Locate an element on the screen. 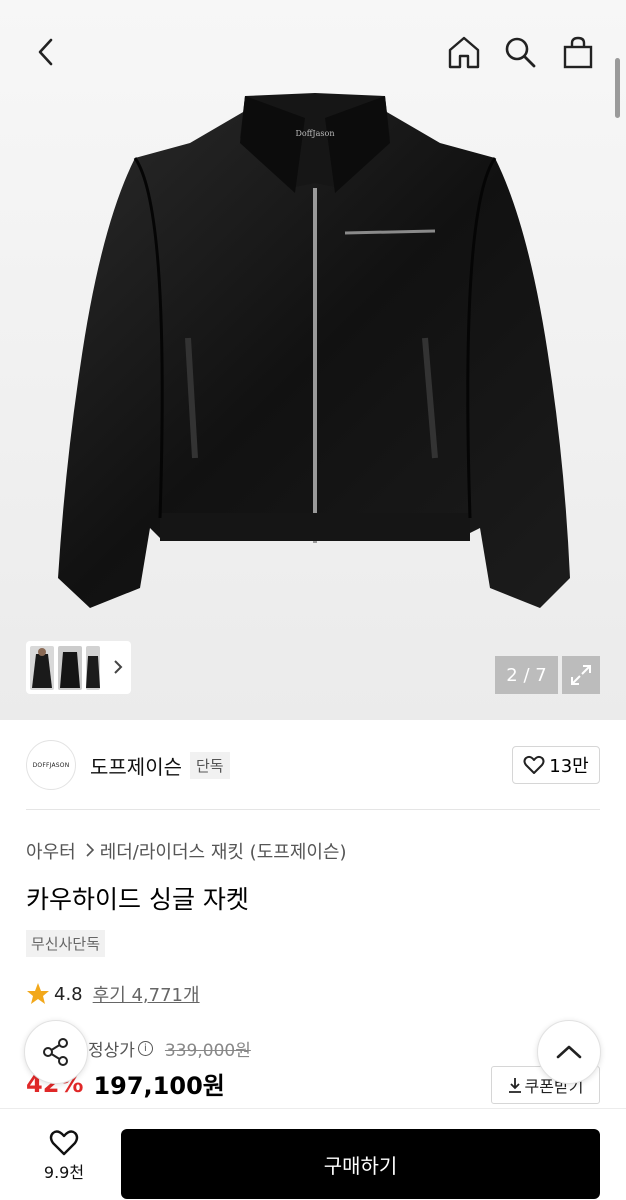 The width and height of the screenshot is (626, 1200). chevron-up-icon is located at coordinates (569, 1052).